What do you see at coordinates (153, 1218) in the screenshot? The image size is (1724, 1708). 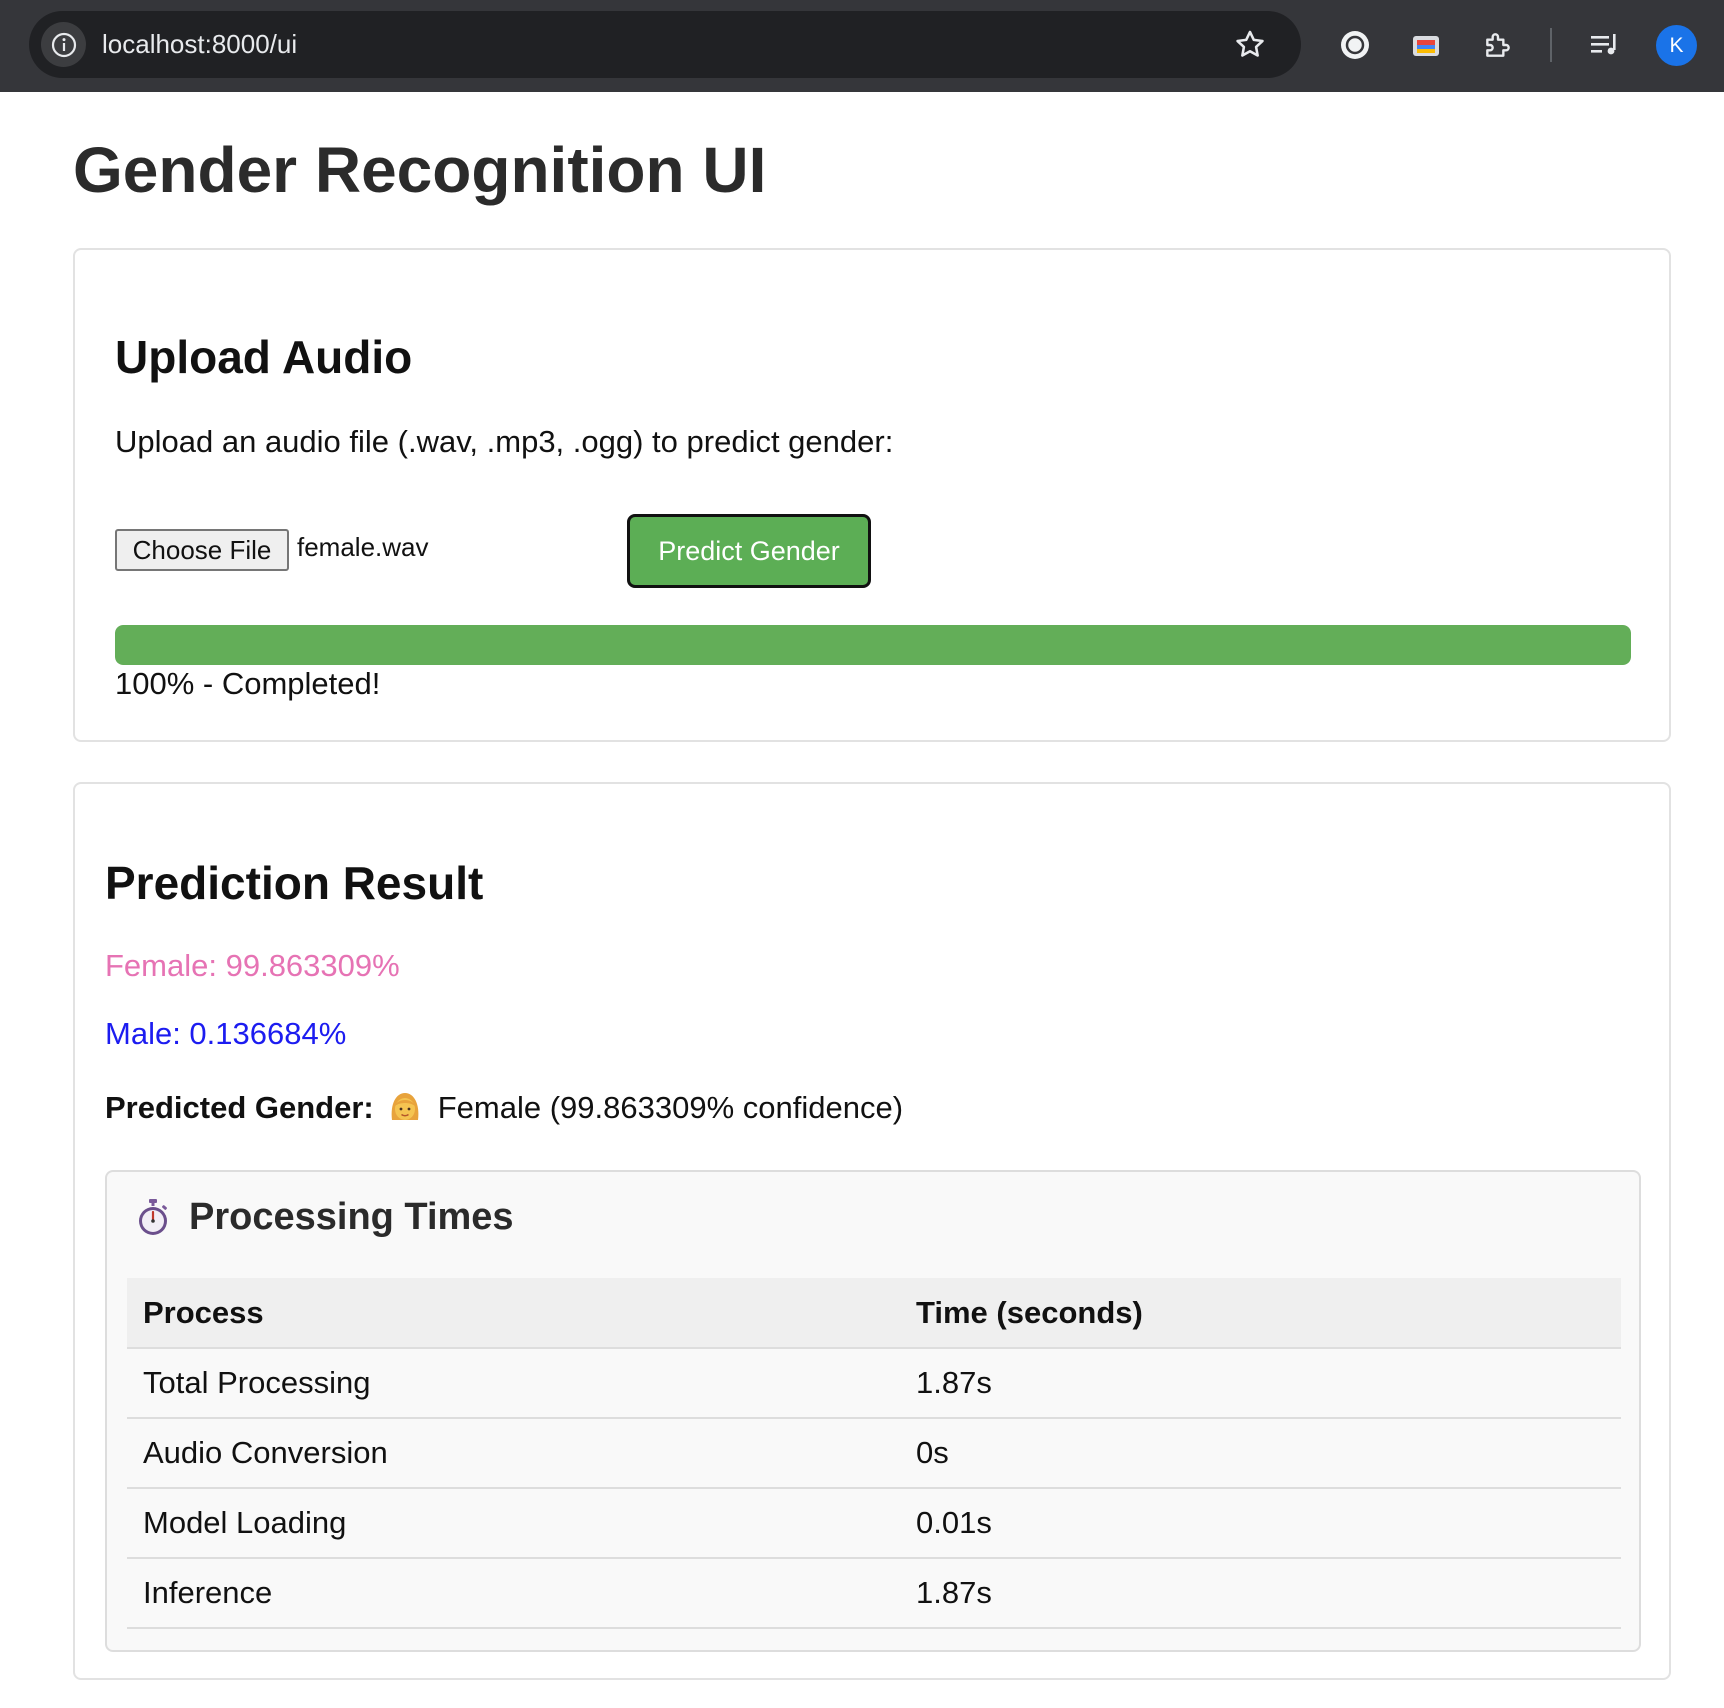 I see `stopwatch-icon` at bounding box center [153, 1218].